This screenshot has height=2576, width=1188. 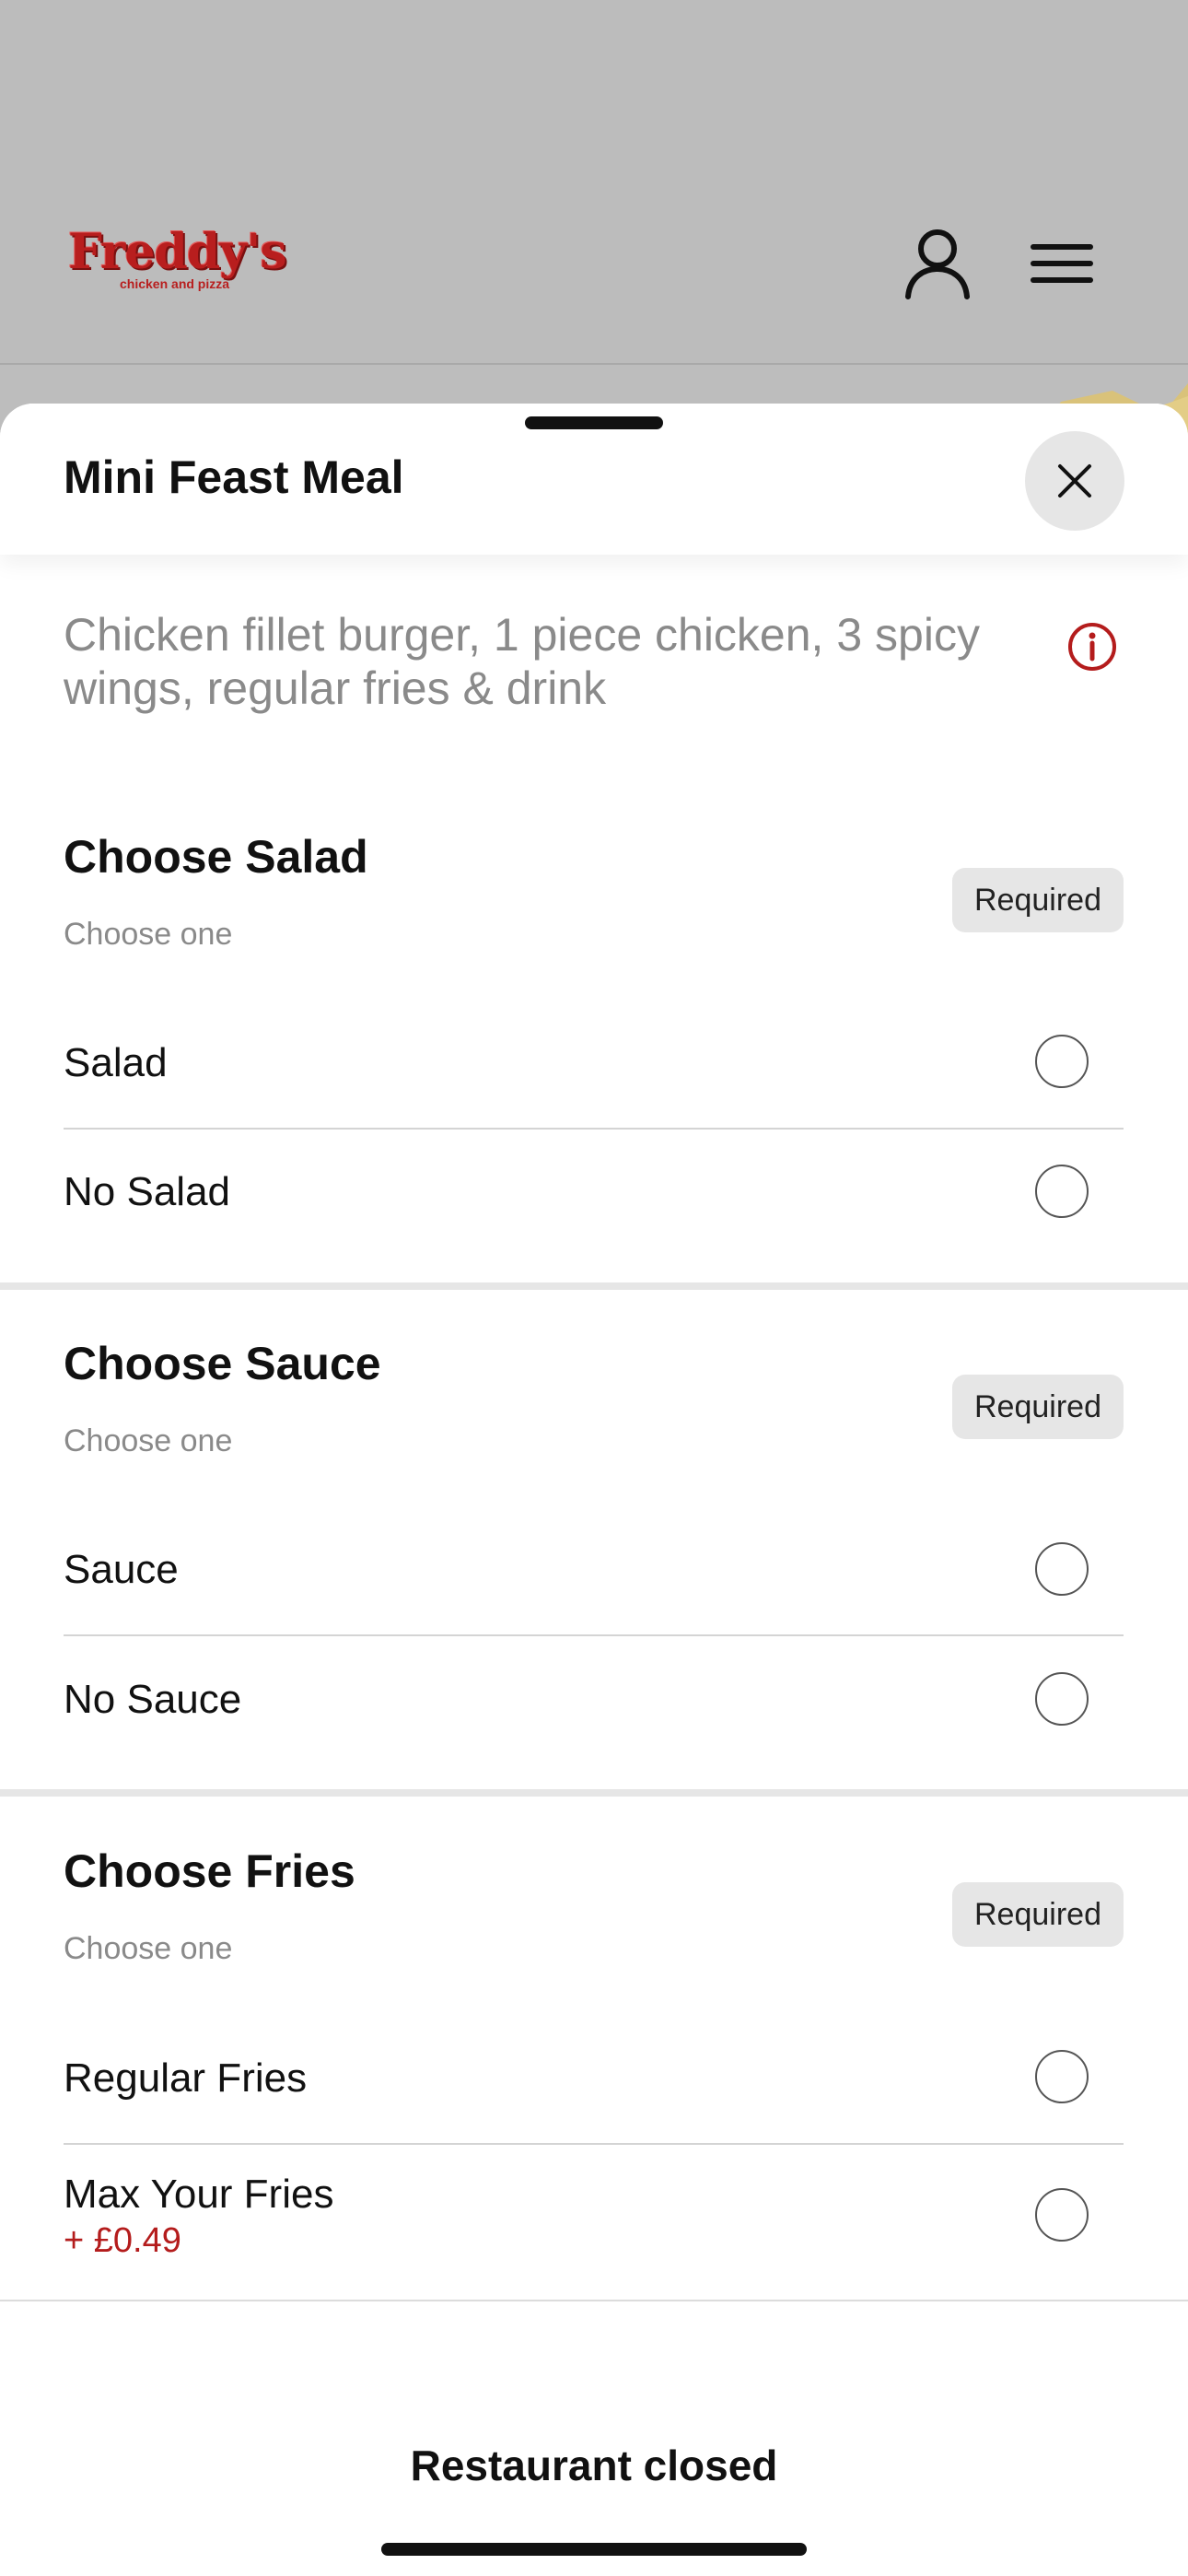 I want to click on home-indicator, so click(x=594, y=2549).